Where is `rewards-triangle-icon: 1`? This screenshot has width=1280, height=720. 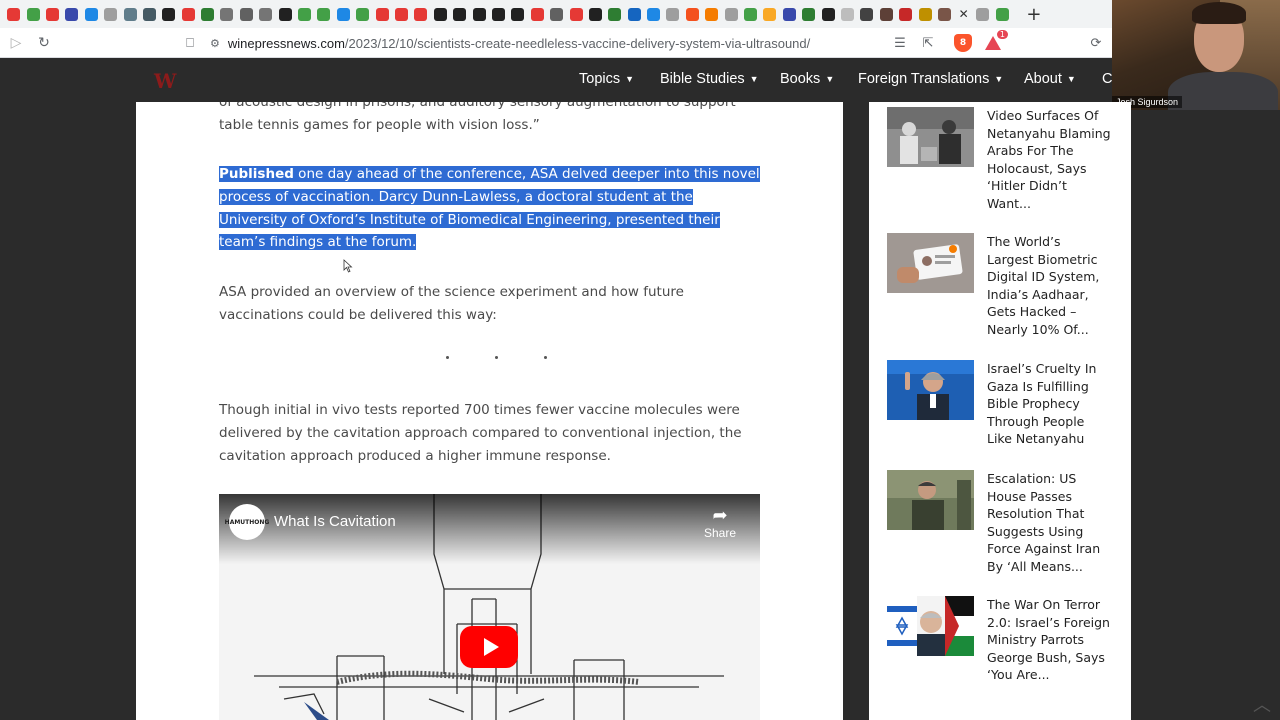 rewards-triangle-icon: 1 is located at coordinates (996, 41).